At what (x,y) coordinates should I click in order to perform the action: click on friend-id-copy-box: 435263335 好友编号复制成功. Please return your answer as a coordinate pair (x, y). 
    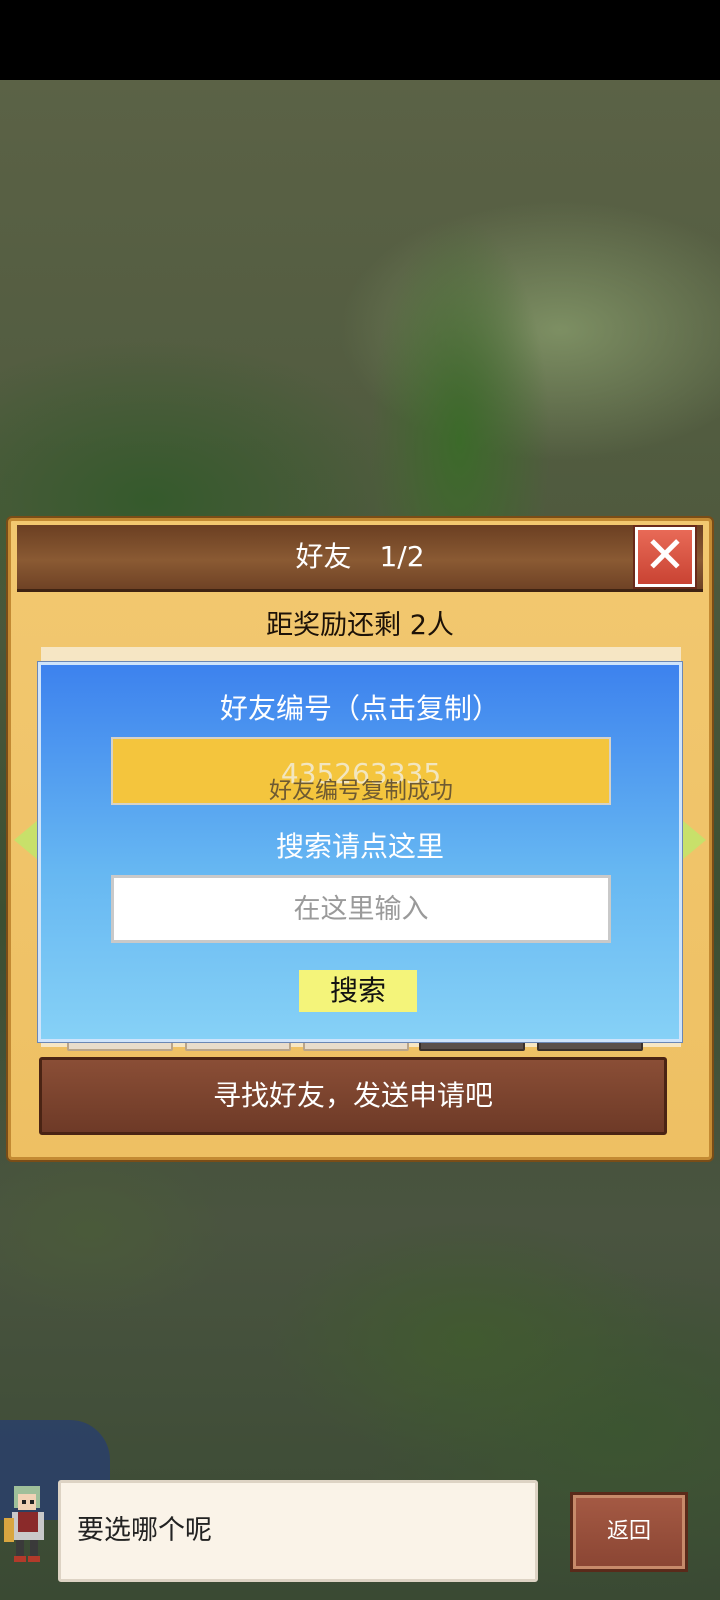
    Looking at the image, I should click on (361, 771).